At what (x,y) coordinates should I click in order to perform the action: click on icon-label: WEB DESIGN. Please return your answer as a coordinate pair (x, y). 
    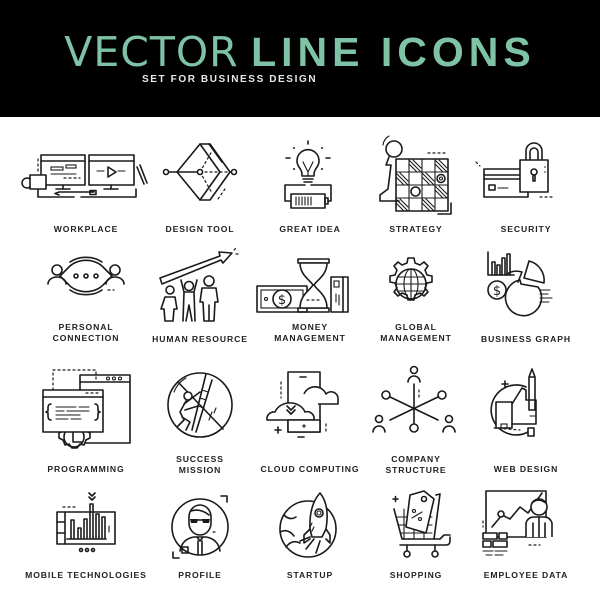
    Looking at the image, I should click on (526, 469).